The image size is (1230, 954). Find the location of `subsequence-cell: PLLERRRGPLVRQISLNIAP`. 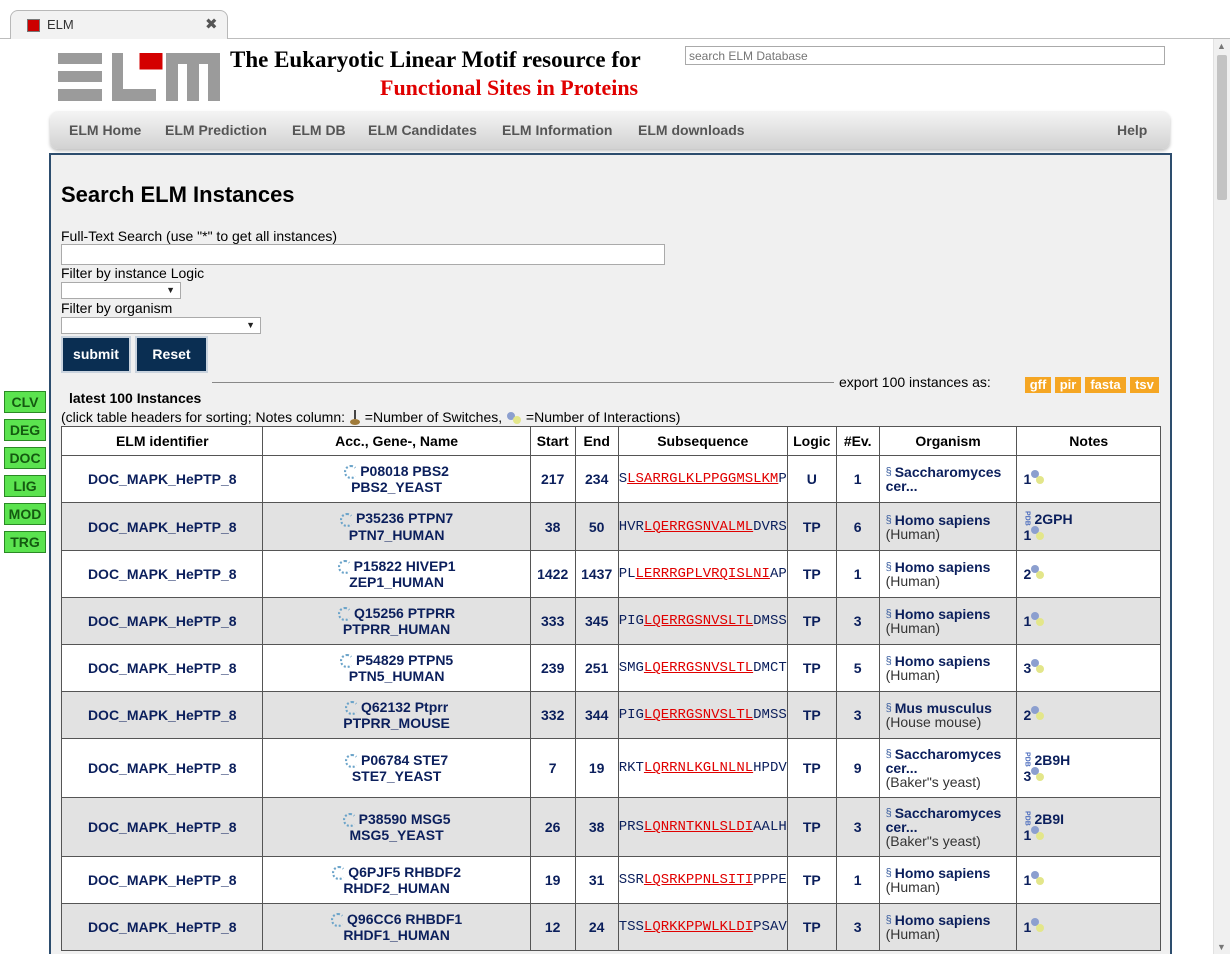

subsequence-cell: PLLERRRGPLVRQISLNIAP is located at coordinates (702, 574).